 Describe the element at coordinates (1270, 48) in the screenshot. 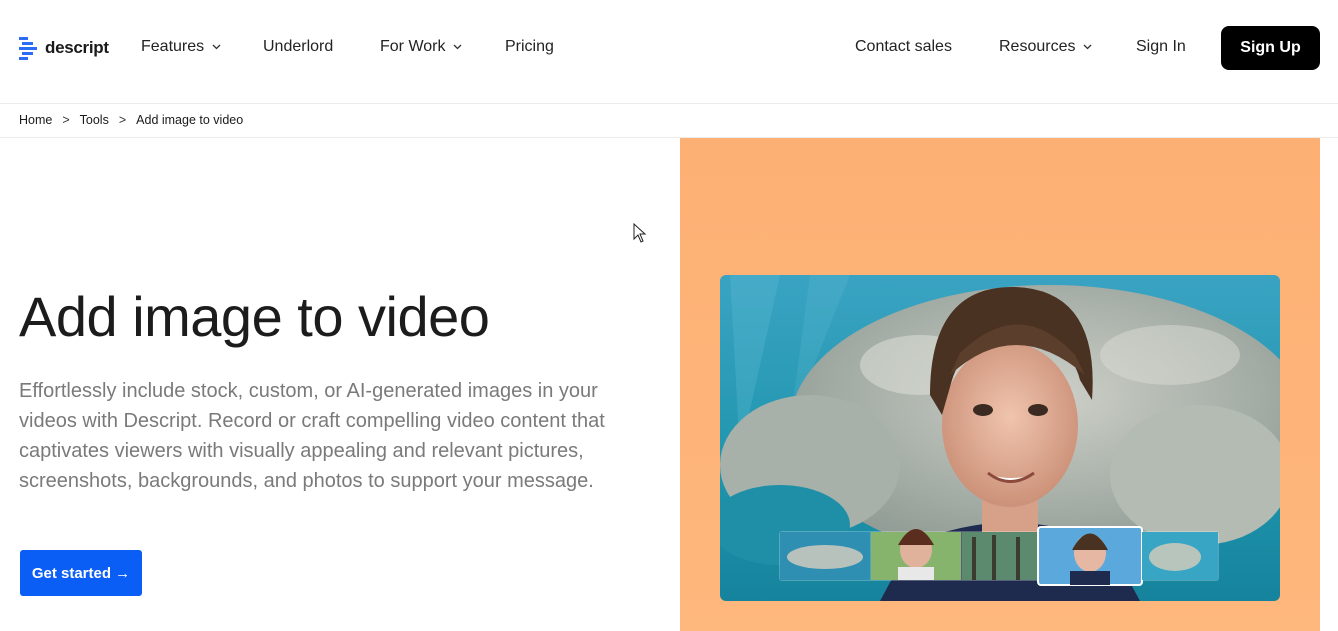

I see `sign-up-button: Sign Up` at that location.